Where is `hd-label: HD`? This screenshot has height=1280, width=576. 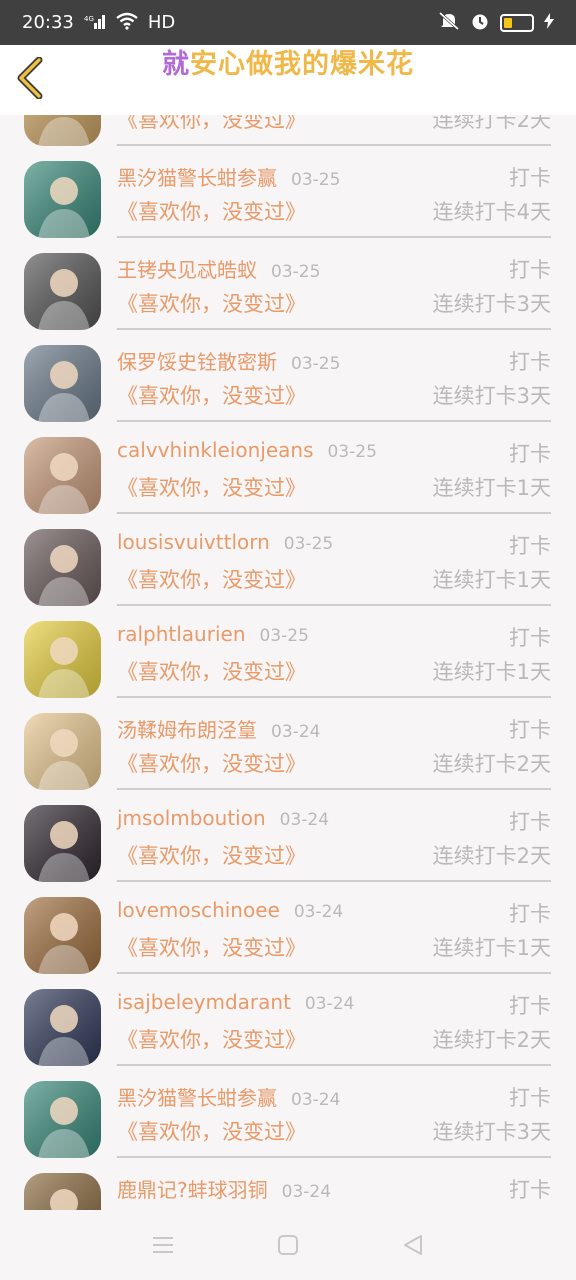
hd-label: HD is located at coordinates (161, 22).